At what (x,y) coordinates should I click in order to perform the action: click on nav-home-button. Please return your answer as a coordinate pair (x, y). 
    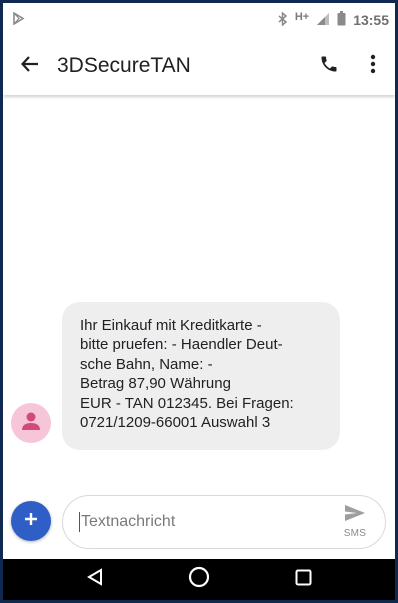
    Looking at the image, I should click on (199, 580).